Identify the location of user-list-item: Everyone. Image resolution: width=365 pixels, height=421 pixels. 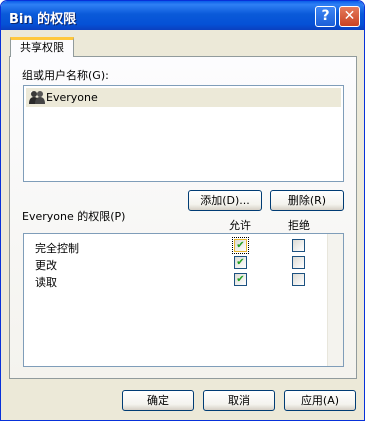
(183, 97).